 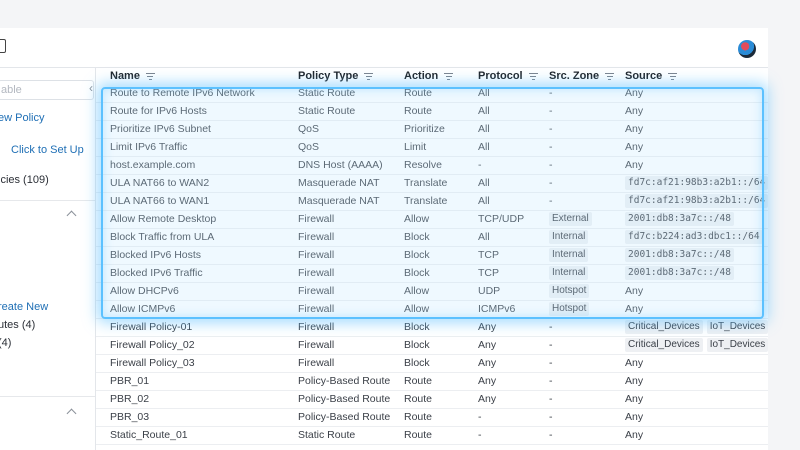 I want to click on cell-action: Resolve, so click(x=427, y=165).